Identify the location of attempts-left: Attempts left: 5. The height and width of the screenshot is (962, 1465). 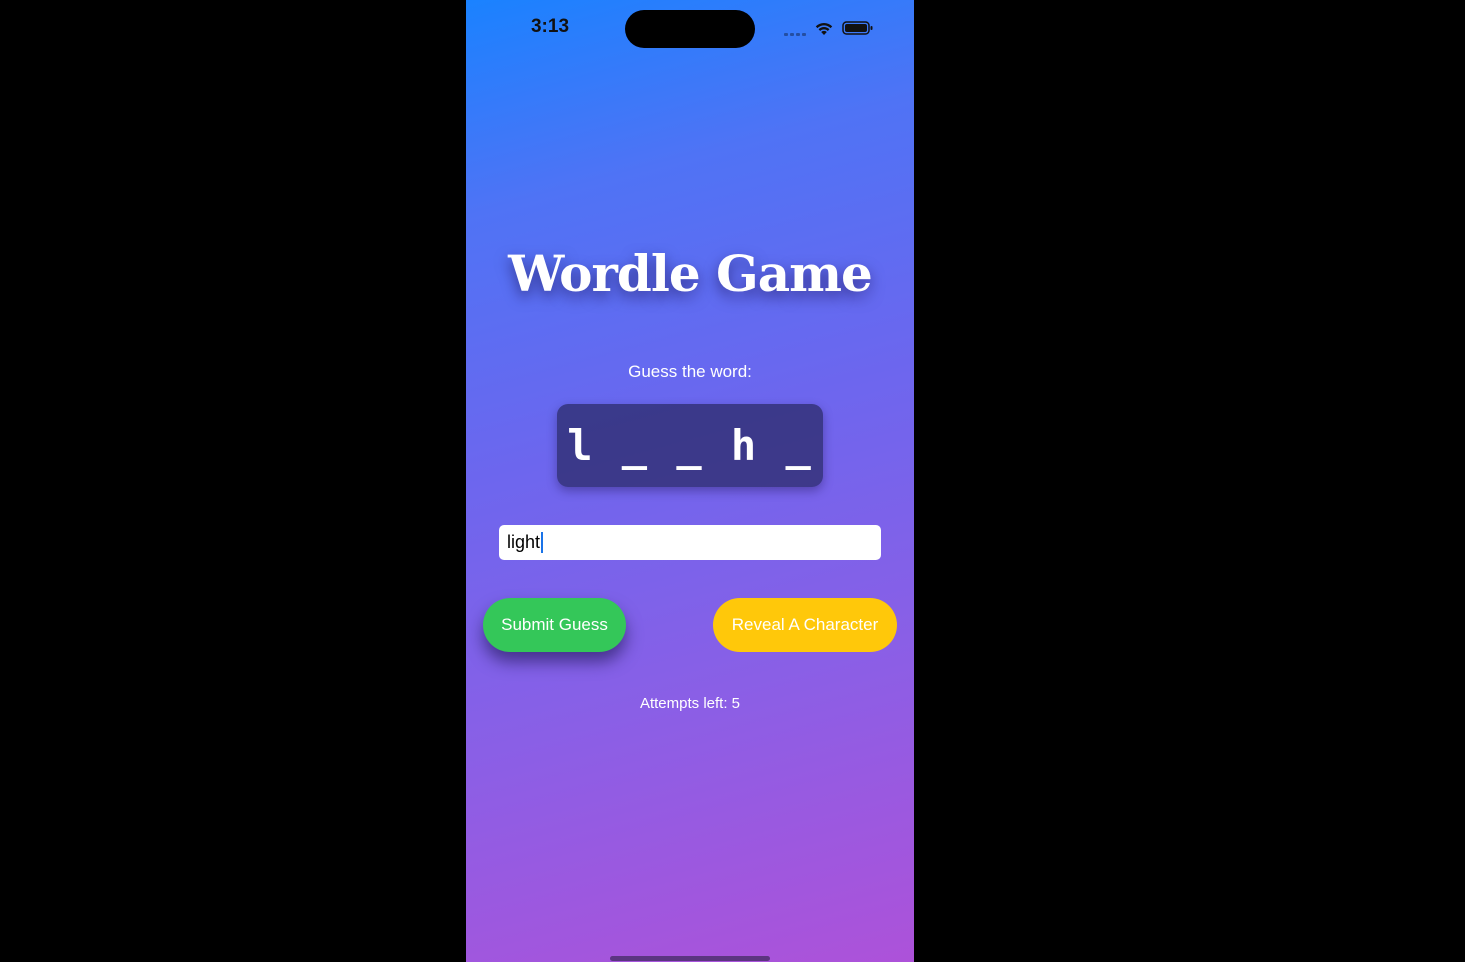
(690, 703).